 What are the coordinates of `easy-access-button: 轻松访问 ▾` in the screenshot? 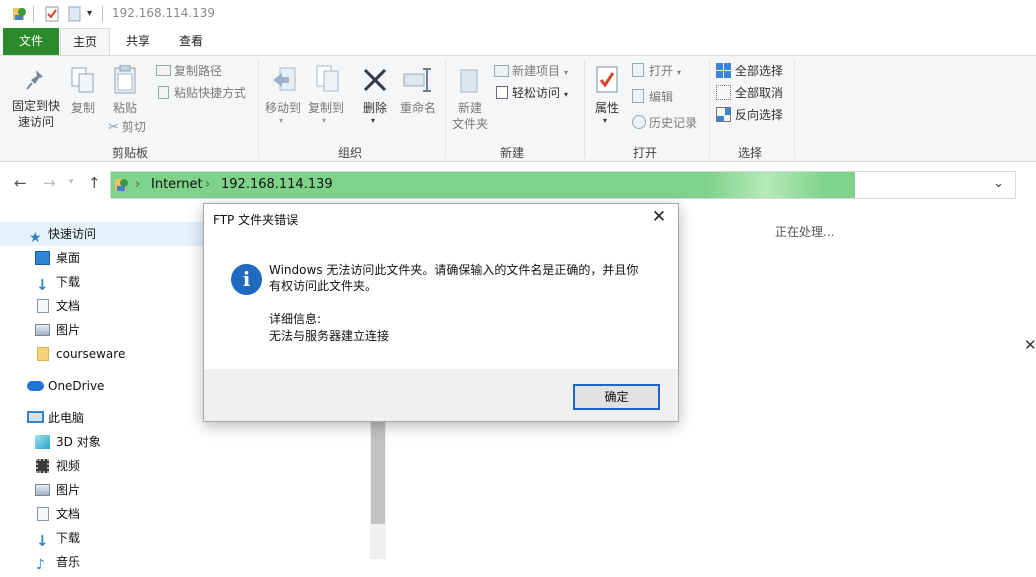 It's located at (532, 93).